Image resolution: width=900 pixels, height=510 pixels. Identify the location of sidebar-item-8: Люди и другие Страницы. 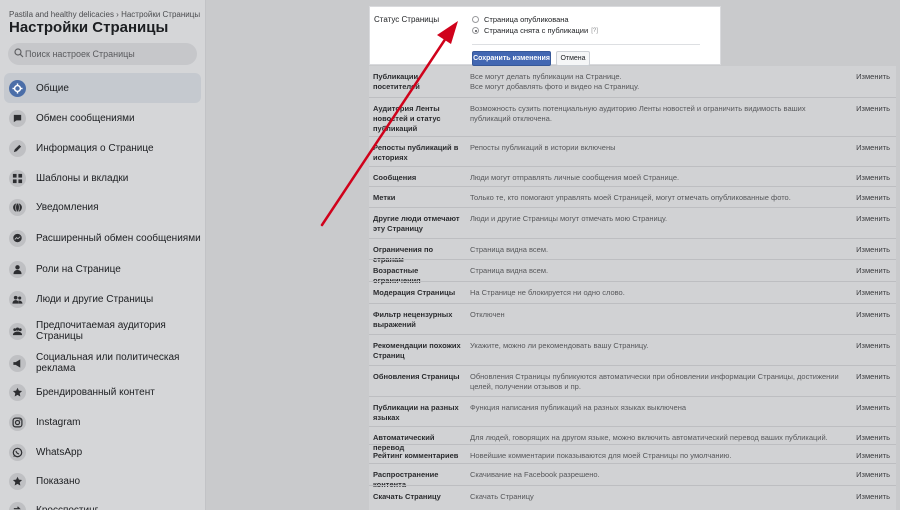
(102, 299).